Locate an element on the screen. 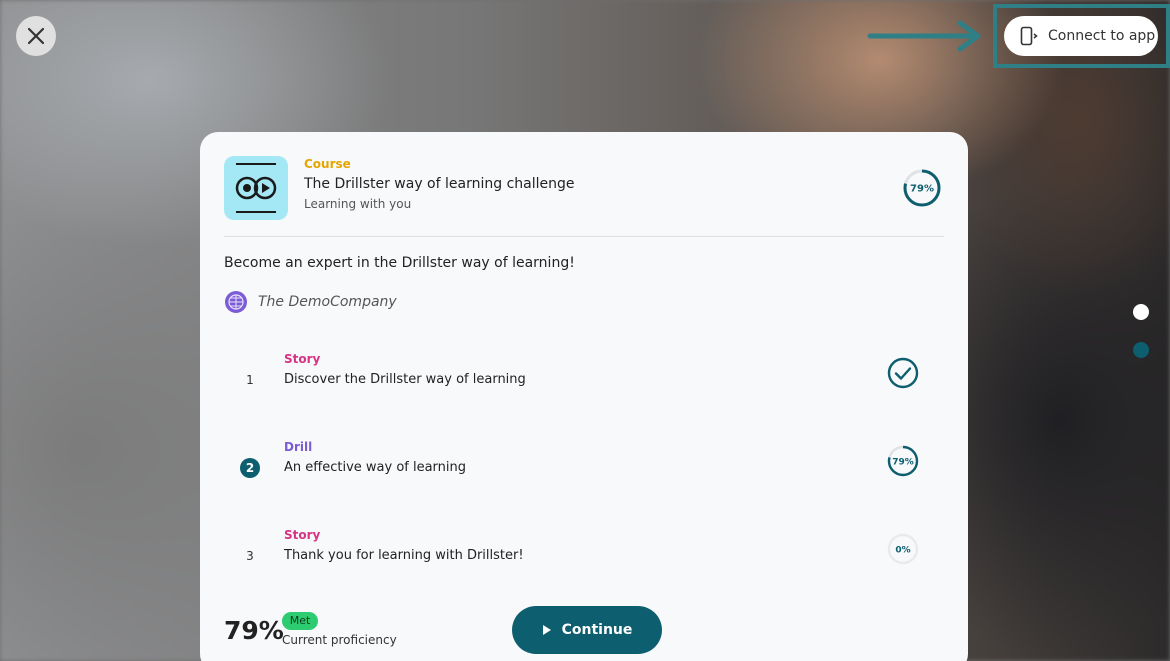  organization: The DemoCompany is located at coordinates (310, 302).